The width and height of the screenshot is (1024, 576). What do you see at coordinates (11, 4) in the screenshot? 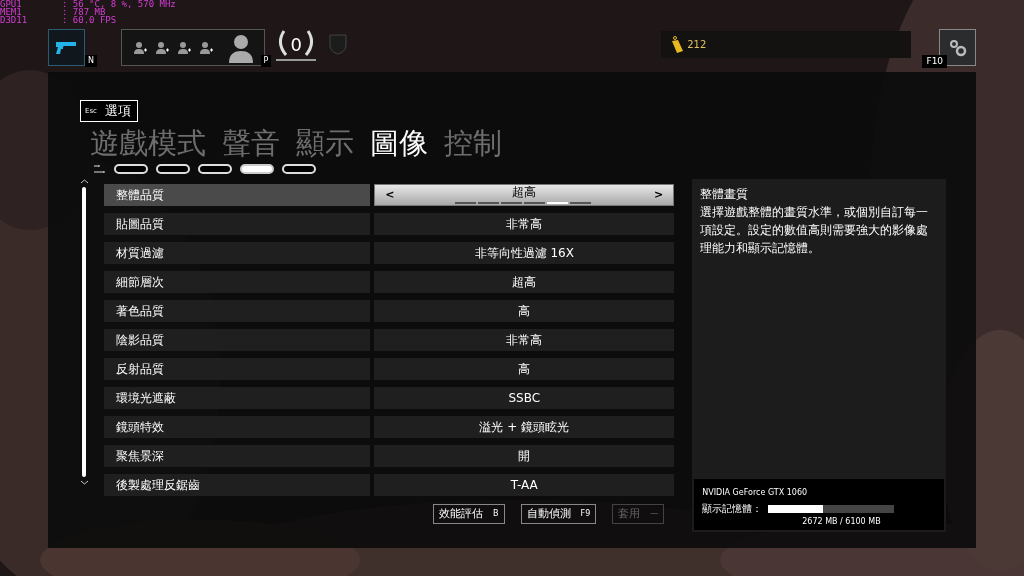
I see `stat-label: GPU1` at bounding box center [11, 4].